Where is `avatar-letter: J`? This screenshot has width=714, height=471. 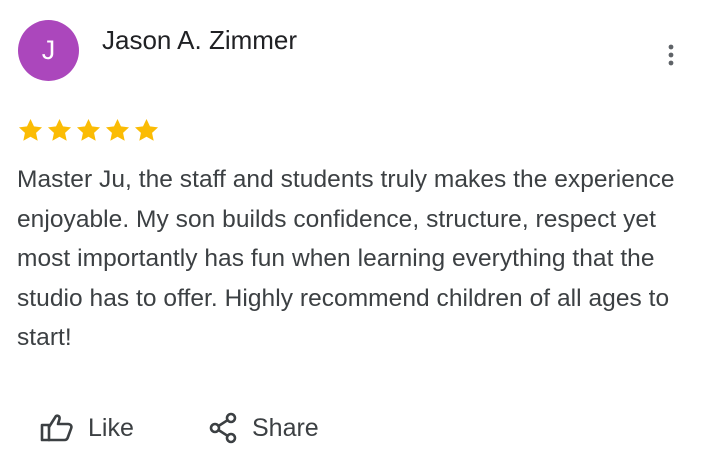 avatar-letter: J is located at coordinates (48, 50).